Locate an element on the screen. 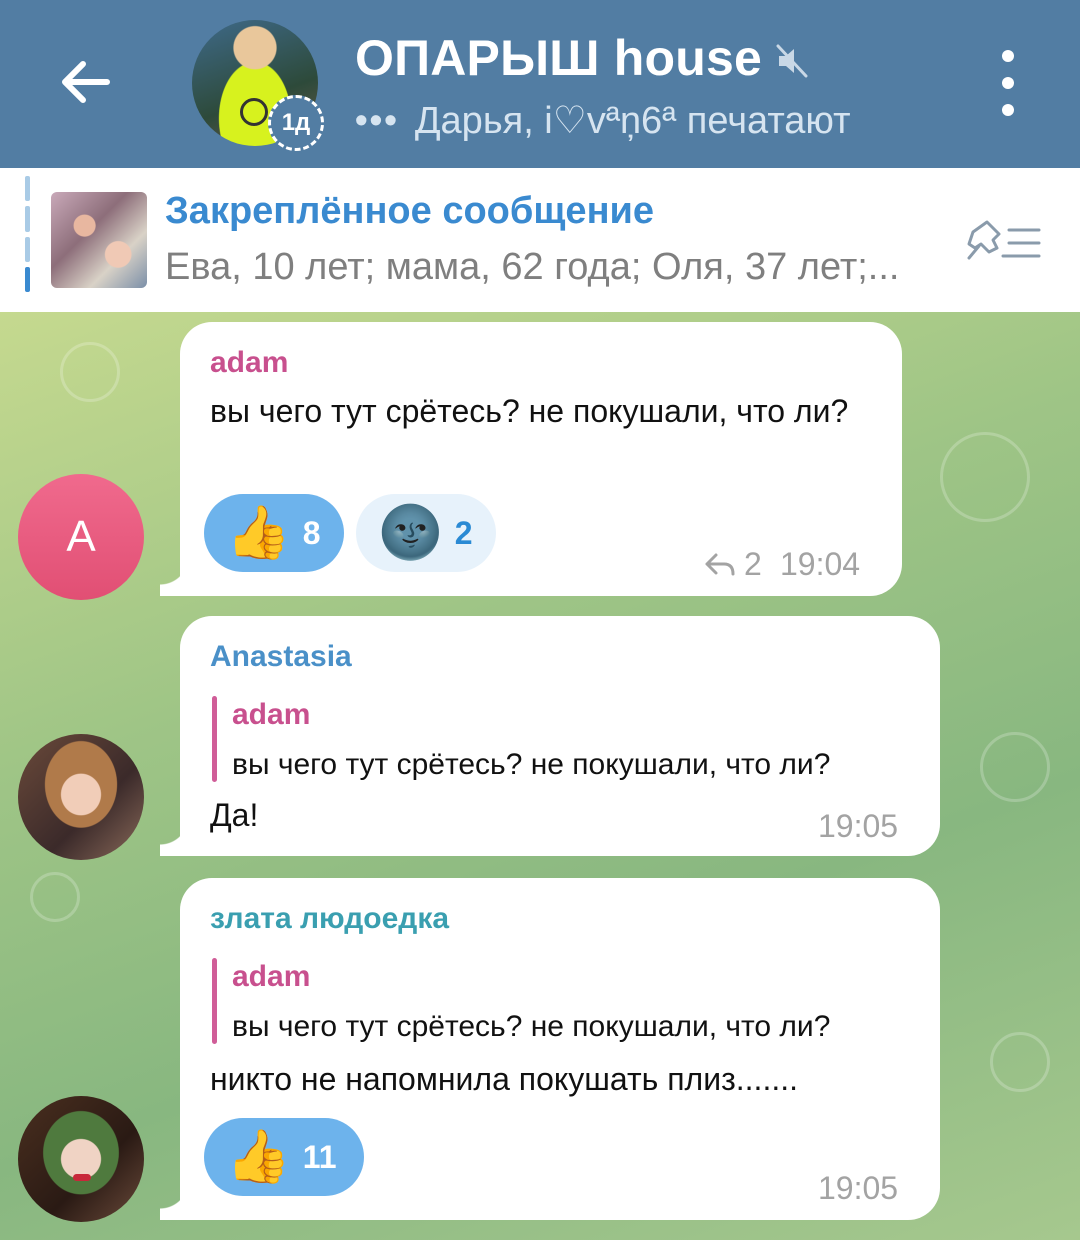 Image resolution: width=1080 pixels, height=1240 pixels. avatar-detail is located at coordinates (82, 1177).